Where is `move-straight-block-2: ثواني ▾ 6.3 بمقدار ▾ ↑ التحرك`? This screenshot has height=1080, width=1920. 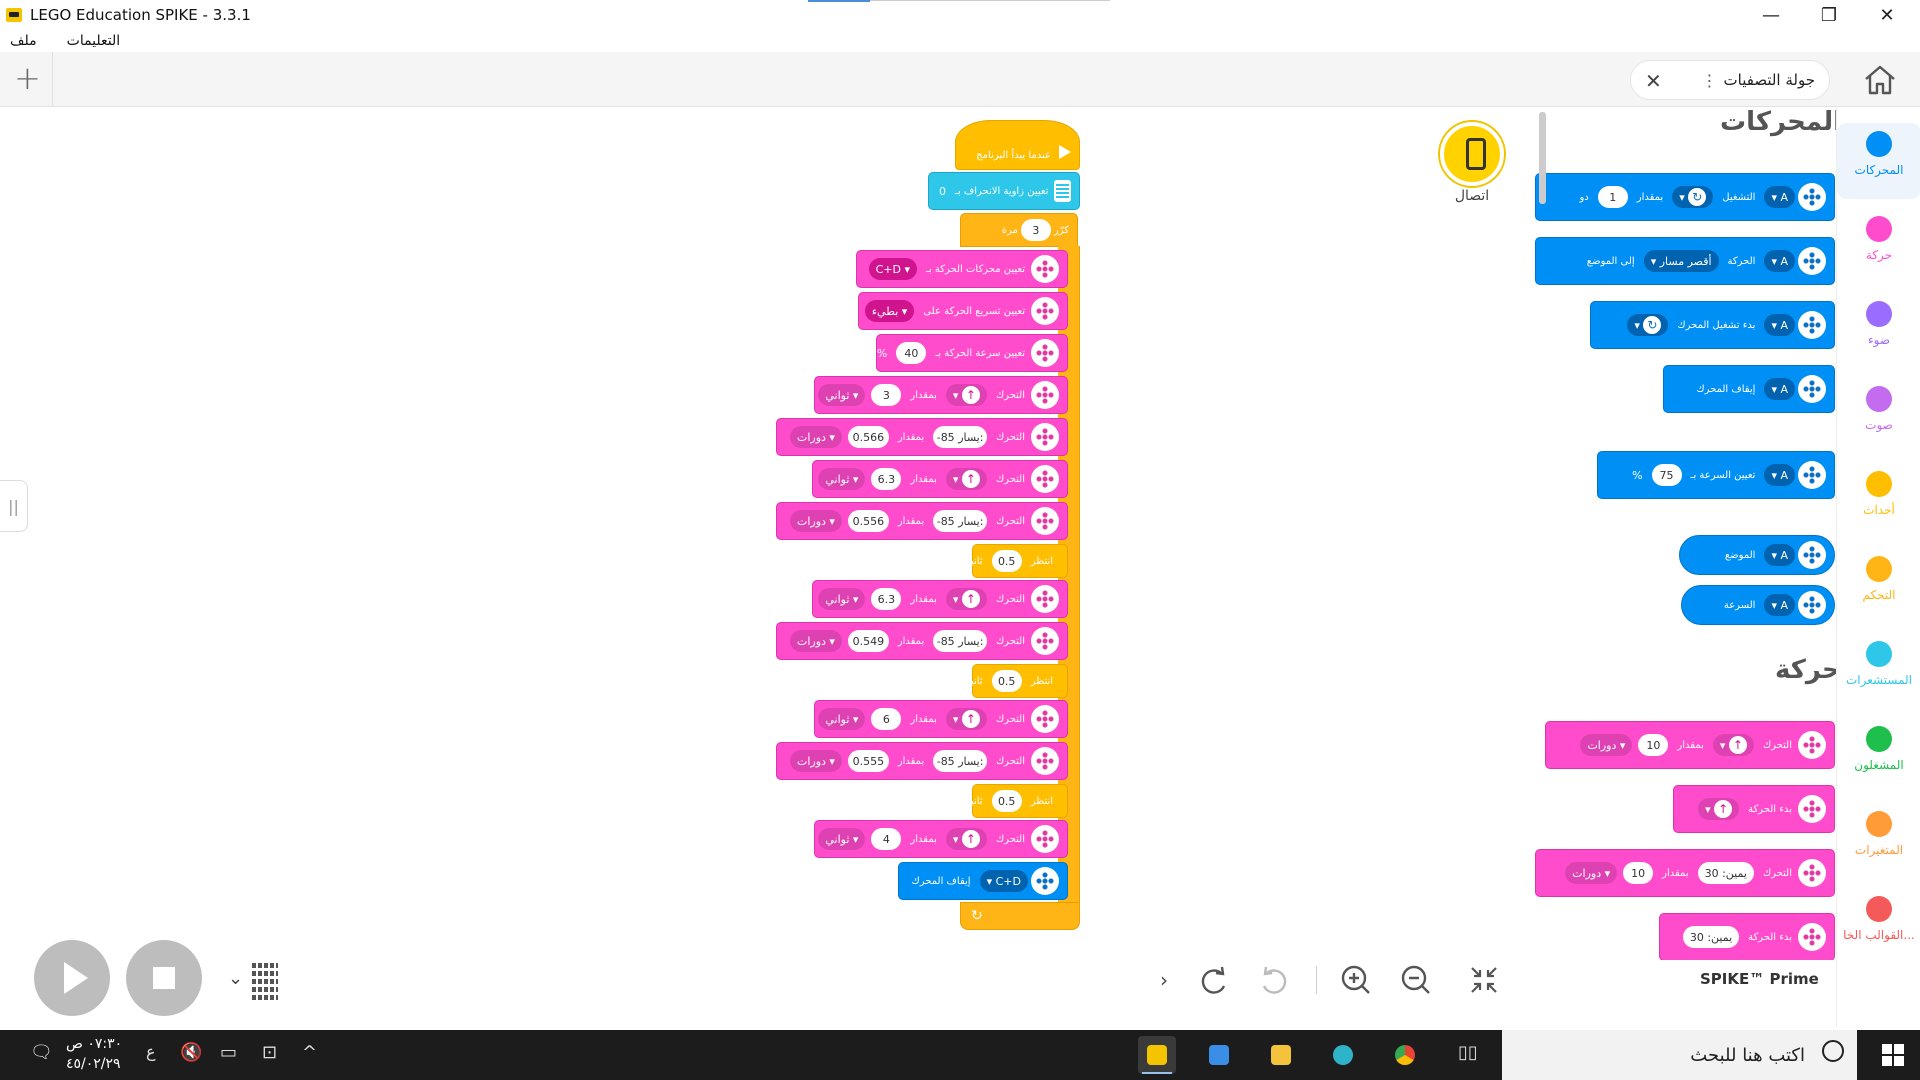 move-straight-block-2: ثواني ▾ 6.3 بمقدار ▾ ↑ التحرك is located at coordinates (940, 479).